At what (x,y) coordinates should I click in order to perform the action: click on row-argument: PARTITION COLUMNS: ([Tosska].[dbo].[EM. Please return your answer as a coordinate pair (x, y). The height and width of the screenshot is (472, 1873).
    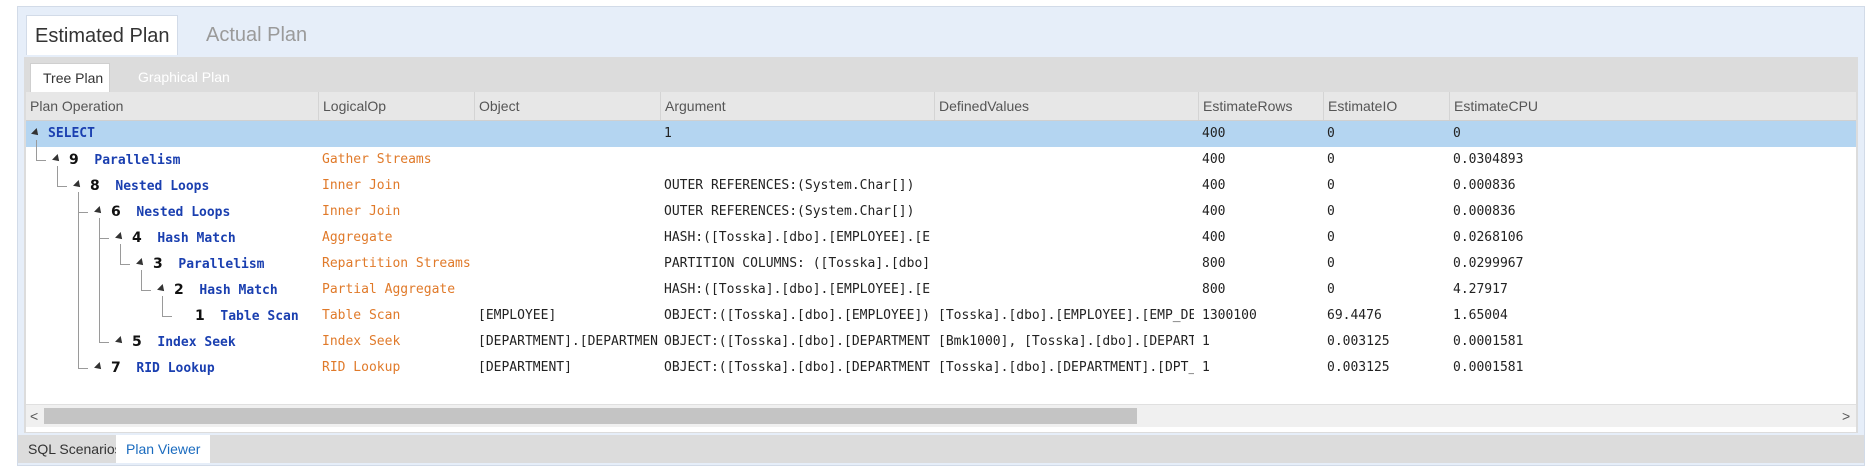
    Looking at the image, I should click on (797, 263).